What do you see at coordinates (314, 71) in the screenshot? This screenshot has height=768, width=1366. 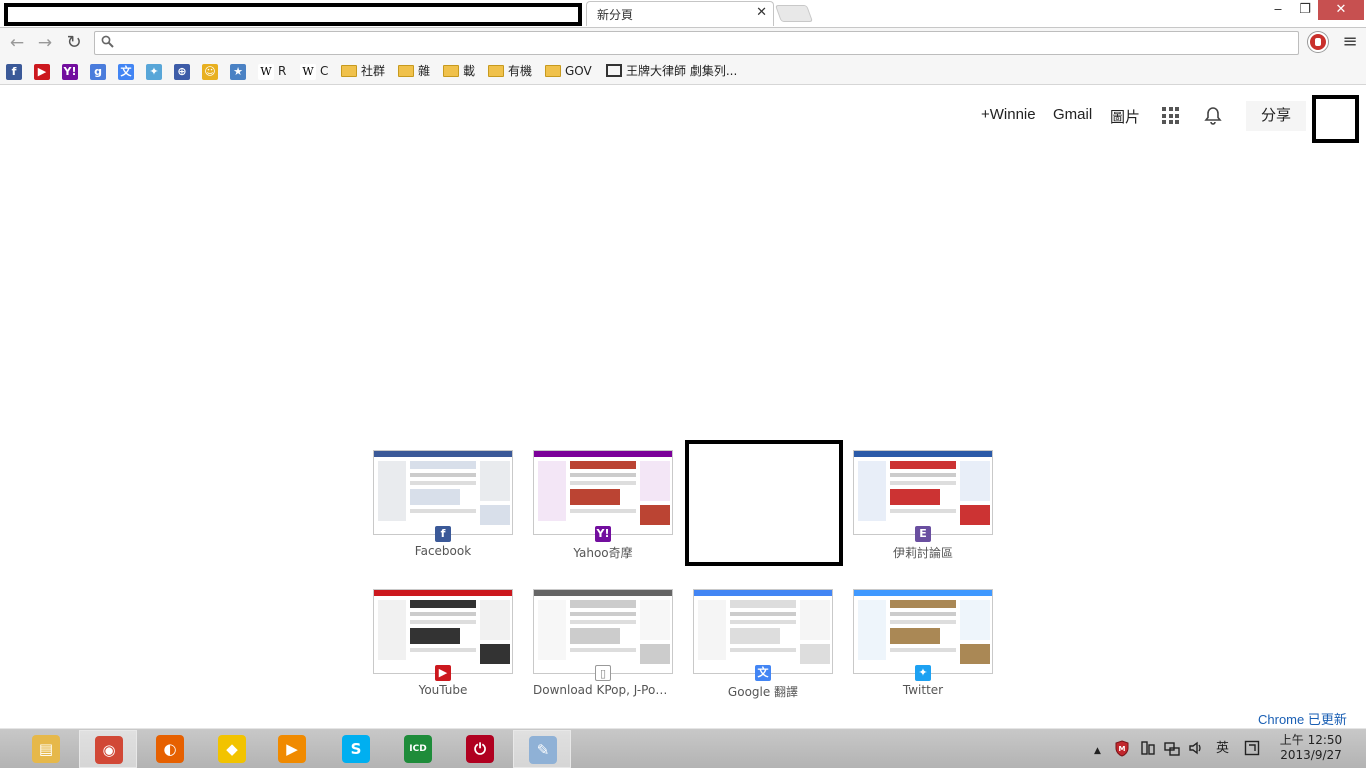 I see `bookmark-item: WC` at bounding box center [314, 71].